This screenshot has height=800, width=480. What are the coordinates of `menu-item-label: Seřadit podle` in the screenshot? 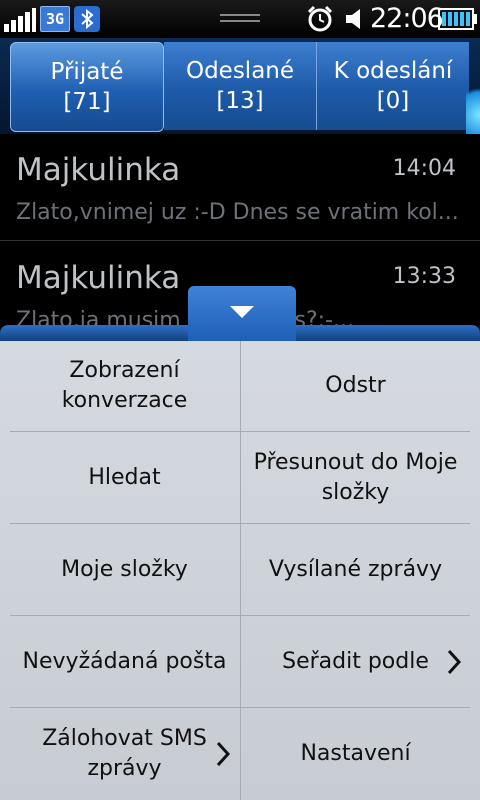 It's located at (355, 661).